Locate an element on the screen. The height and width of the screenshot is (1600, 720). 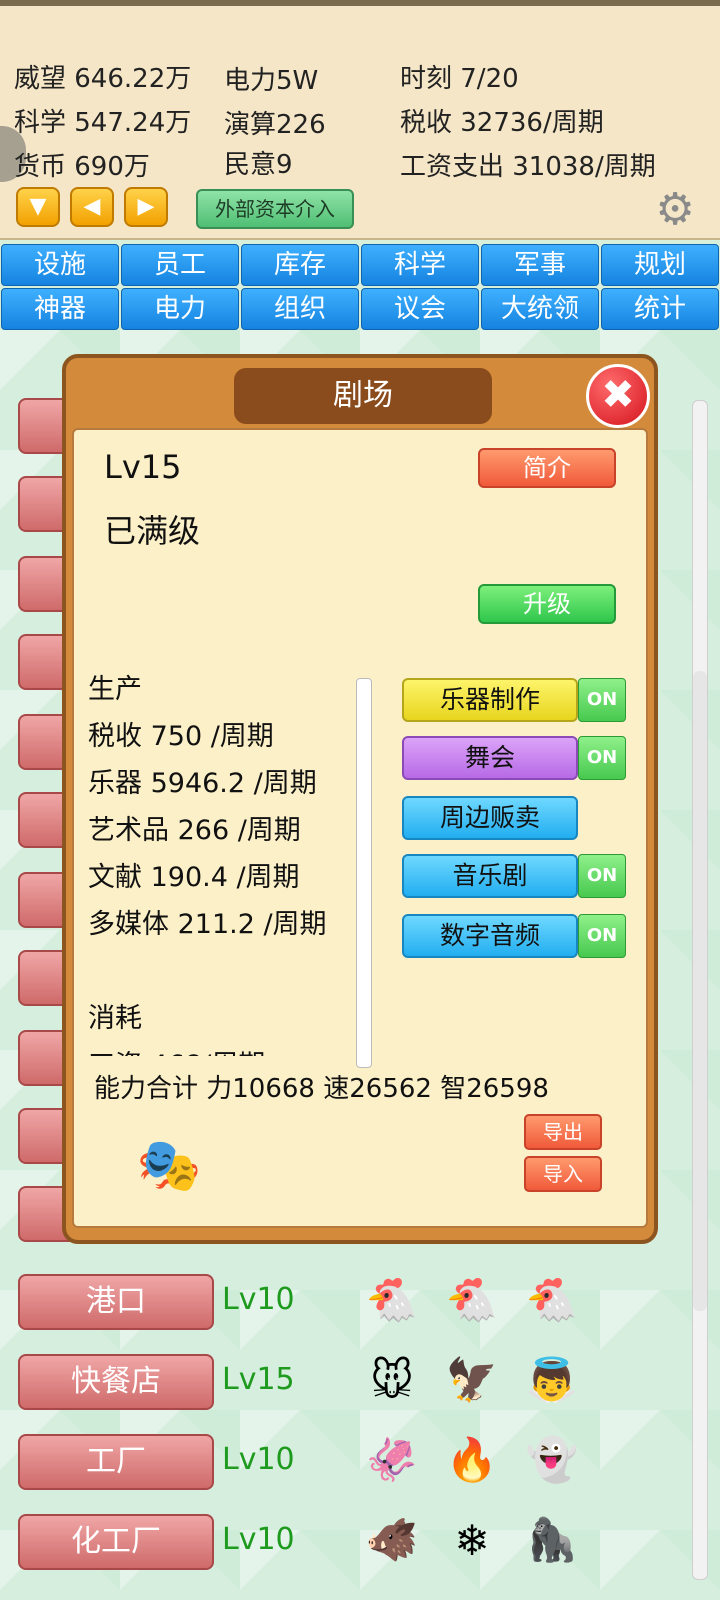
arrow-right-icon: ▶ is located at coordinates (146, 206).